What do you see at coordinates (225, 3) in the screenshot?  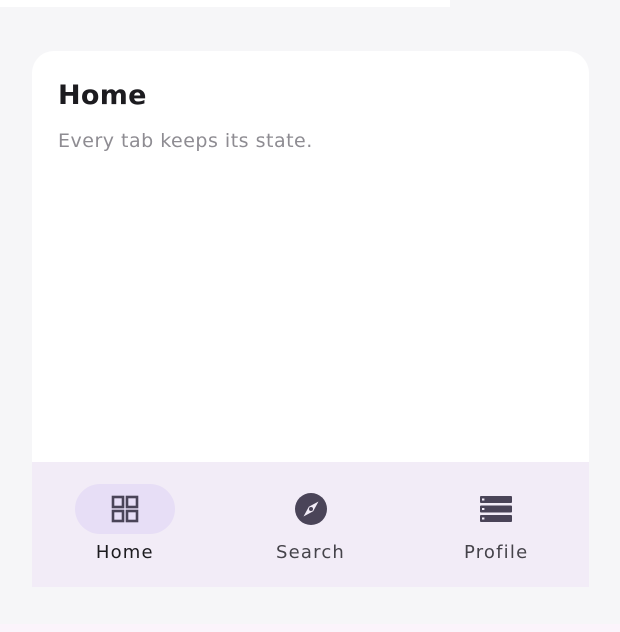 I see `top-edge-strip` at bounding box center [225, 3].